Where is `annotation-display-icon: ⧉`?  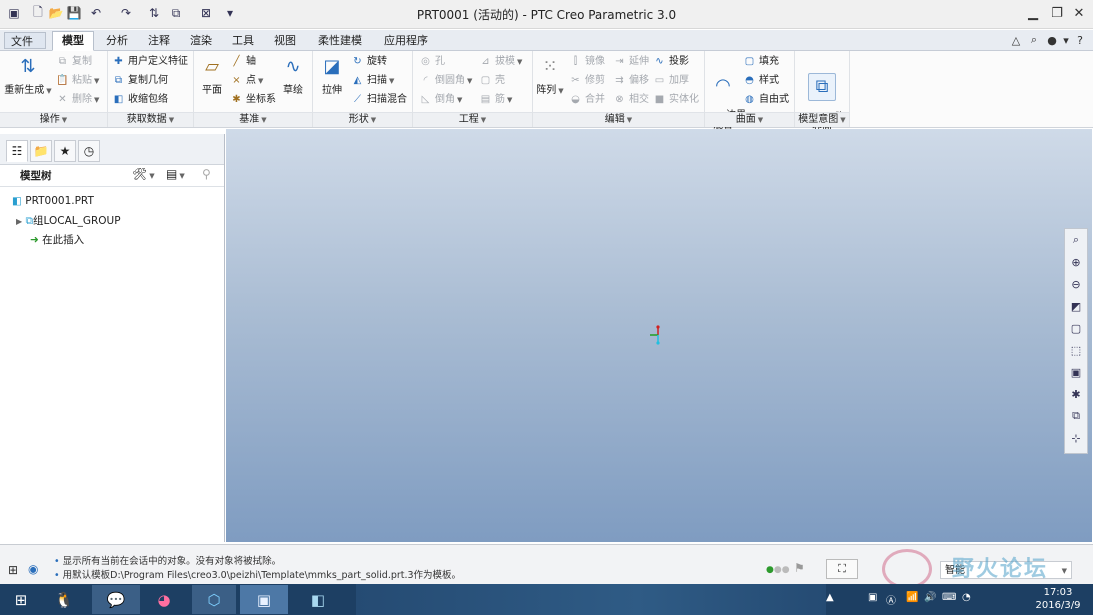
annotation-display-icon: ⧉ is located at coordinates (1076, 416).